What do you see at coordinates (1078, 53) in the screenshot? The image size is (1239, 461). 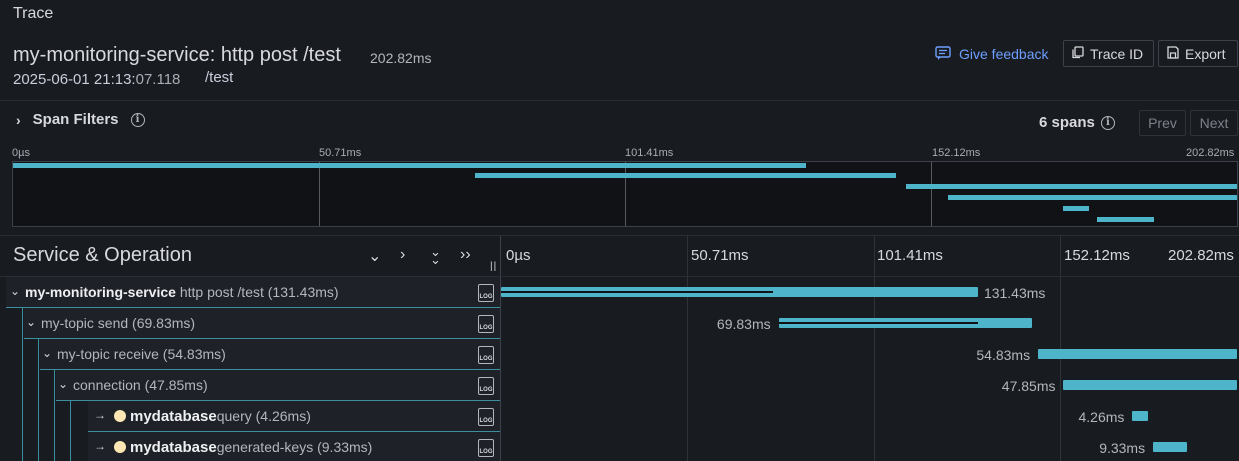 I see `copy-icon` at bounding box center [1078, 53].